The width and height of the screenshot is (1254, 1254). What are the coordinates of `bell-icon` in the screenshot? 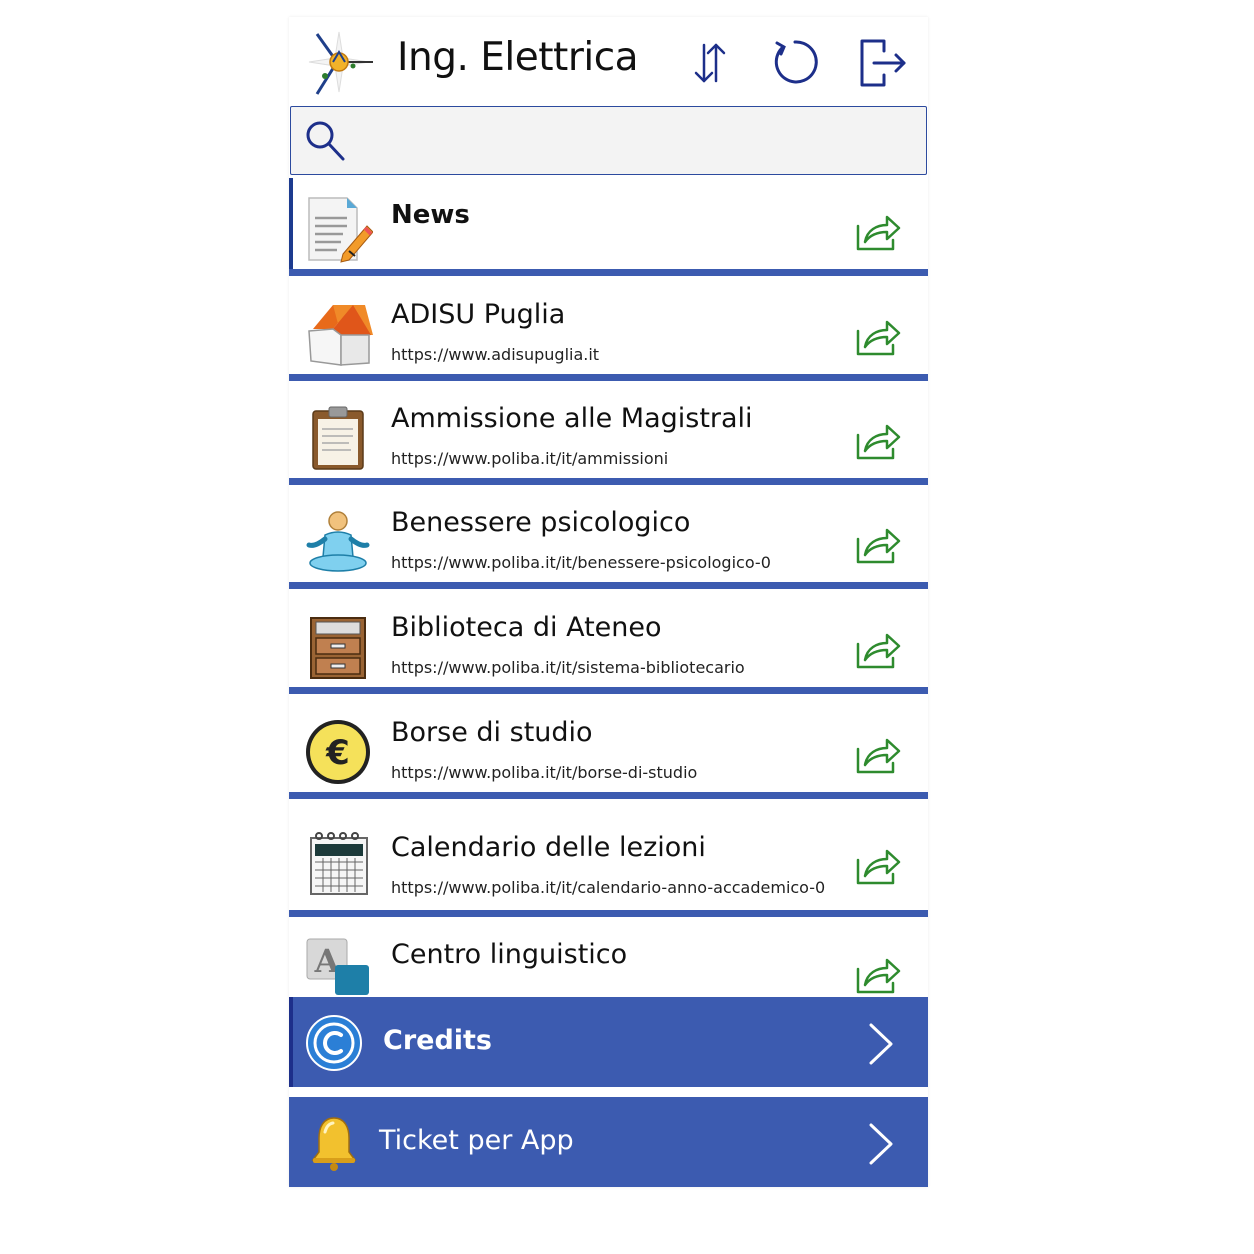 It's located at (334, 1143).